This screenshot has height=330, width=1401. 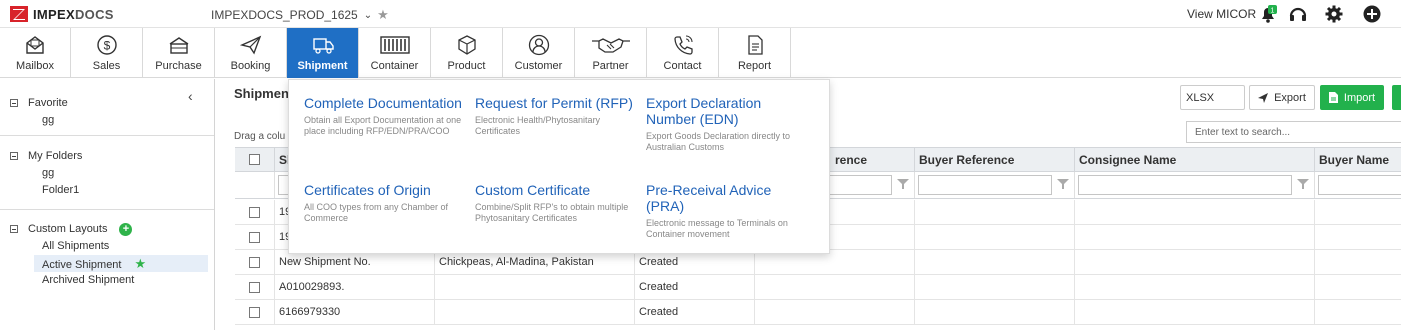 I want to click on custom-layouts-header: Custom Layouts +, so click(x=107, y=229).